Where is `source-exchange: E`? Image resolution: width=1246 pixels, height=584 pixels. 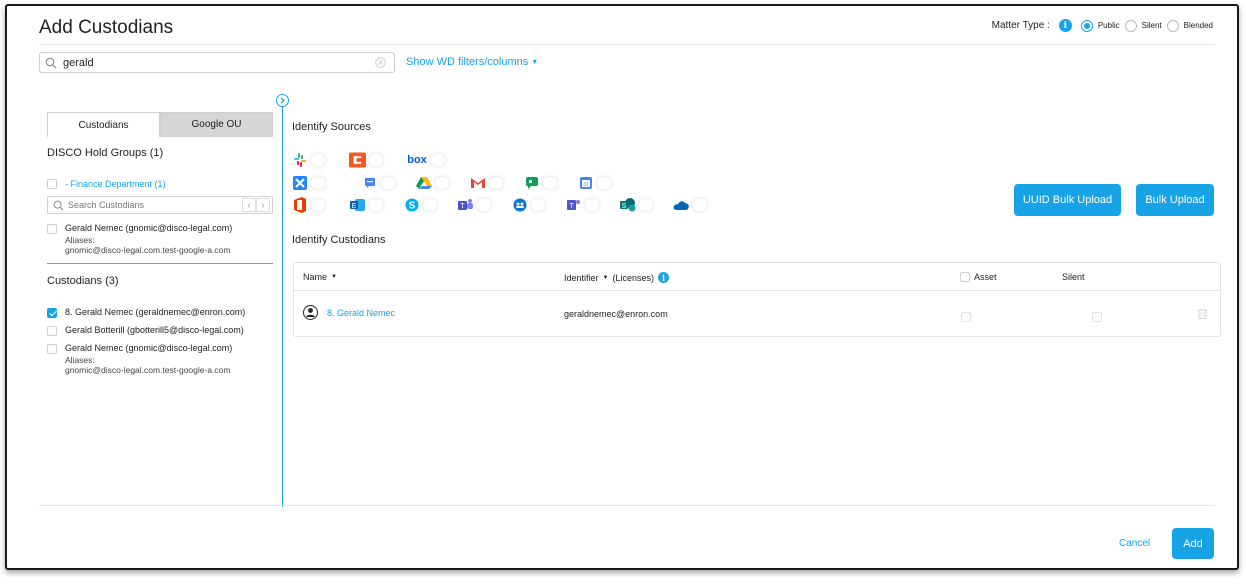
source-exchange: E is located at coordinates (366, 205).